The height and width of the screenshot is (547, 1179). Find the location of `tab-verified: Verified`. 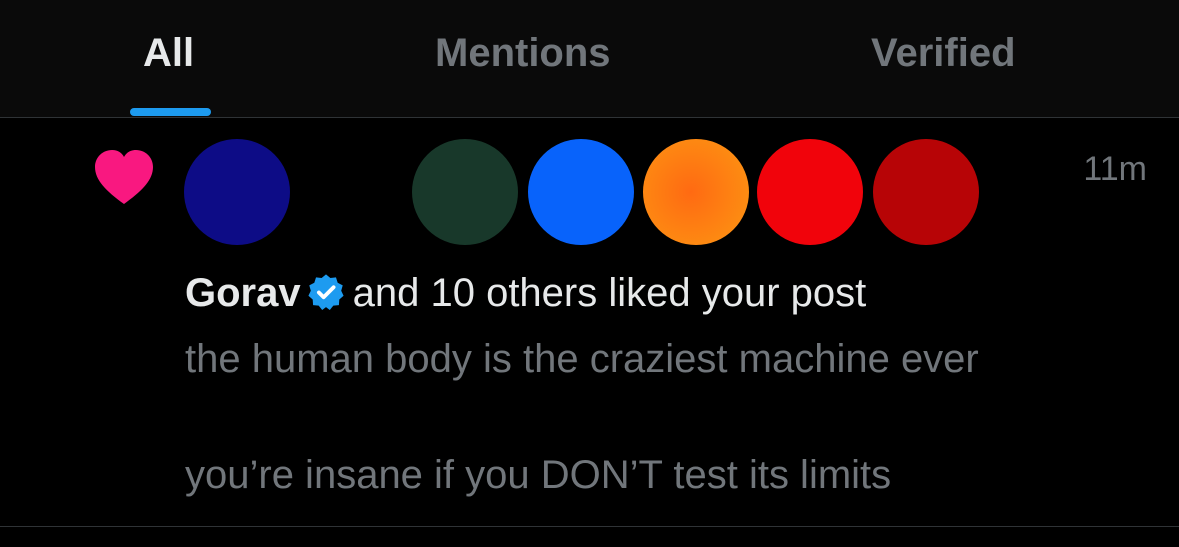

tab-verified: Verified is located at coordinates (953, 59).